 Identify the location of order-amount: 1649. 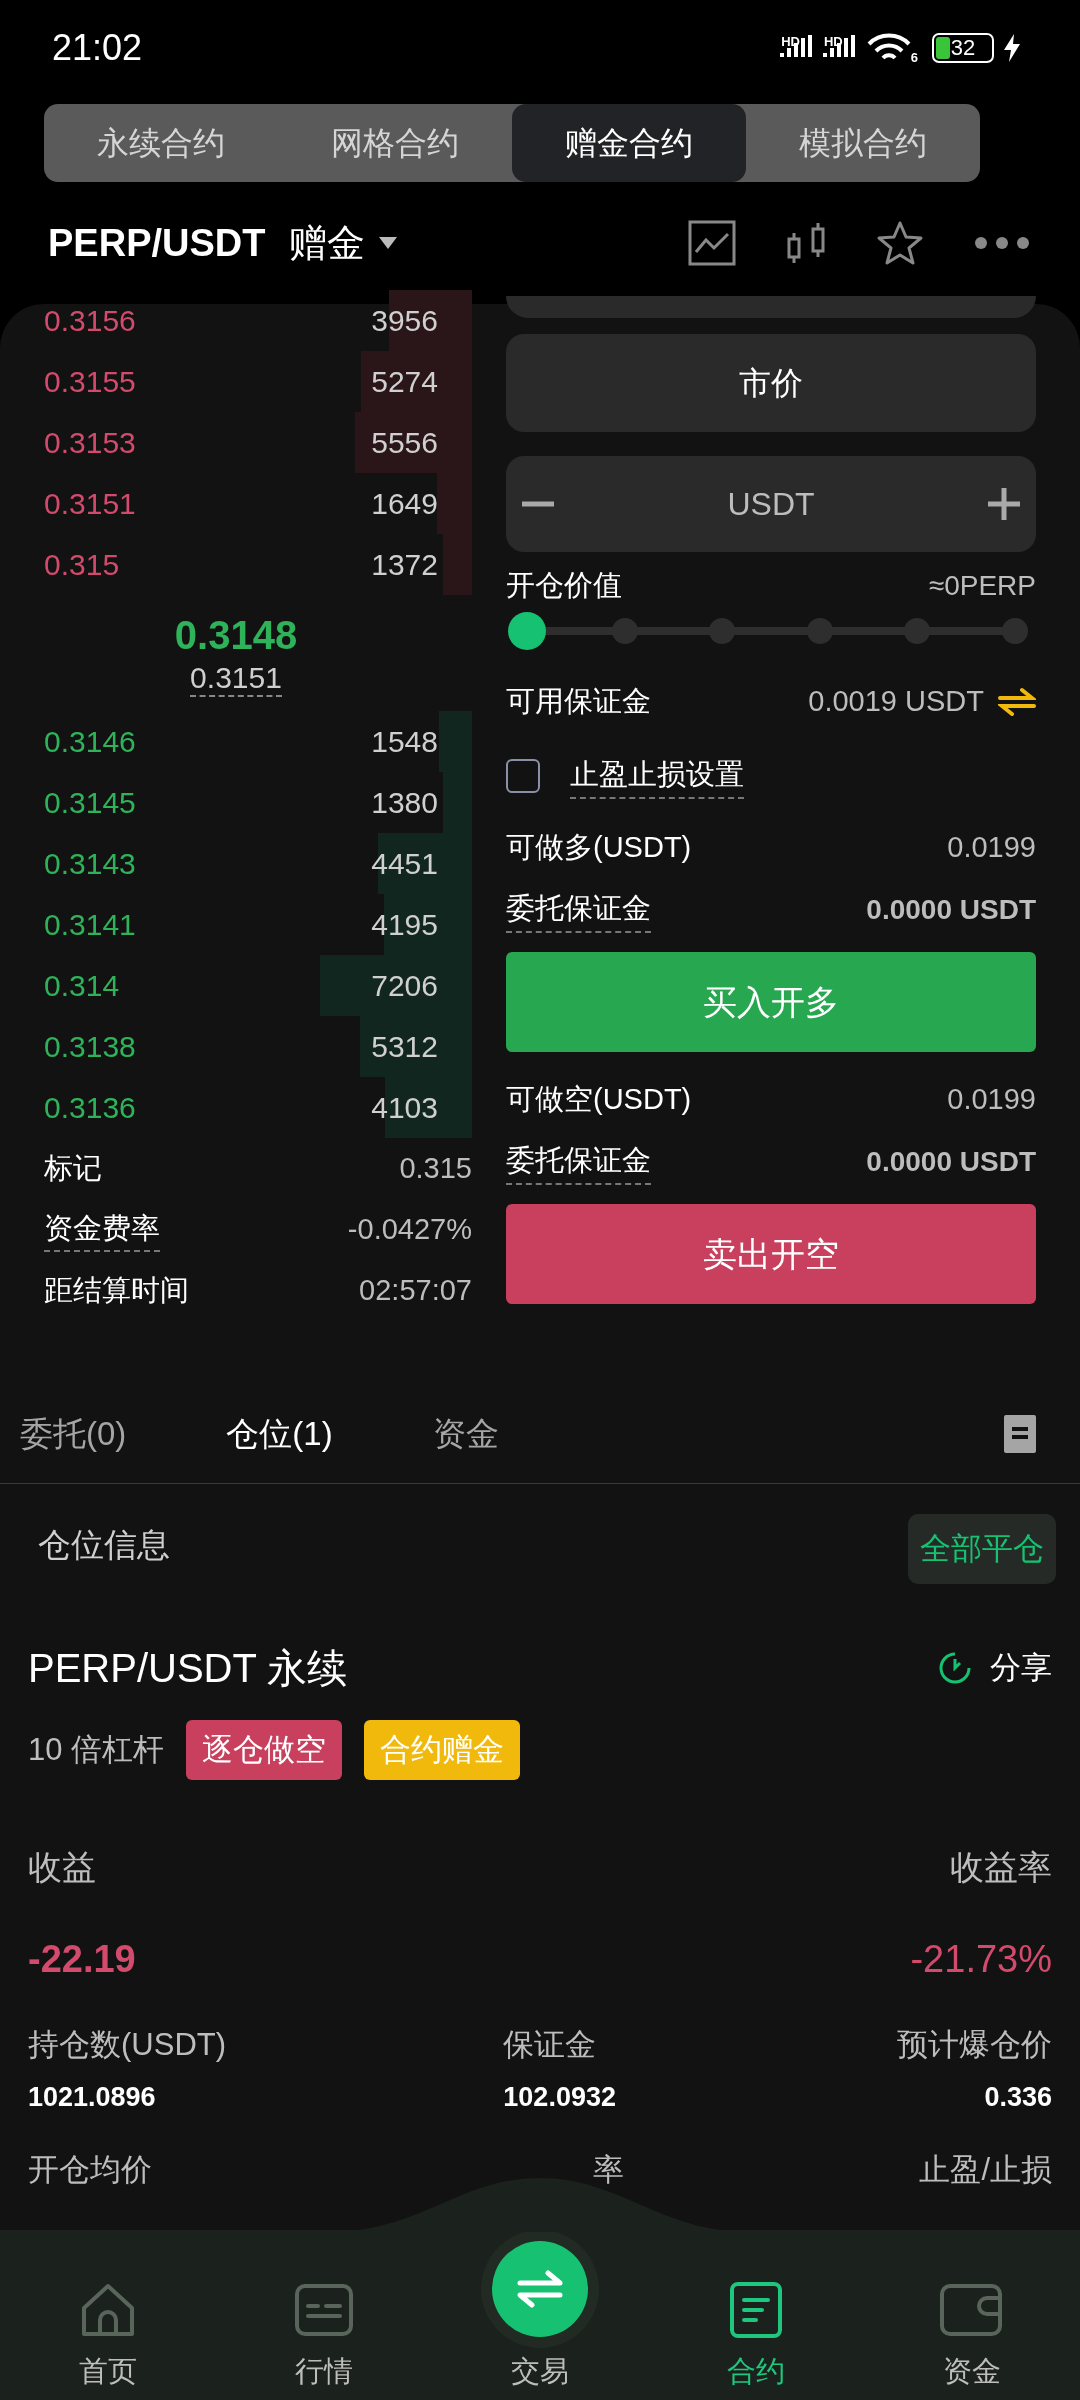
(404, 504).